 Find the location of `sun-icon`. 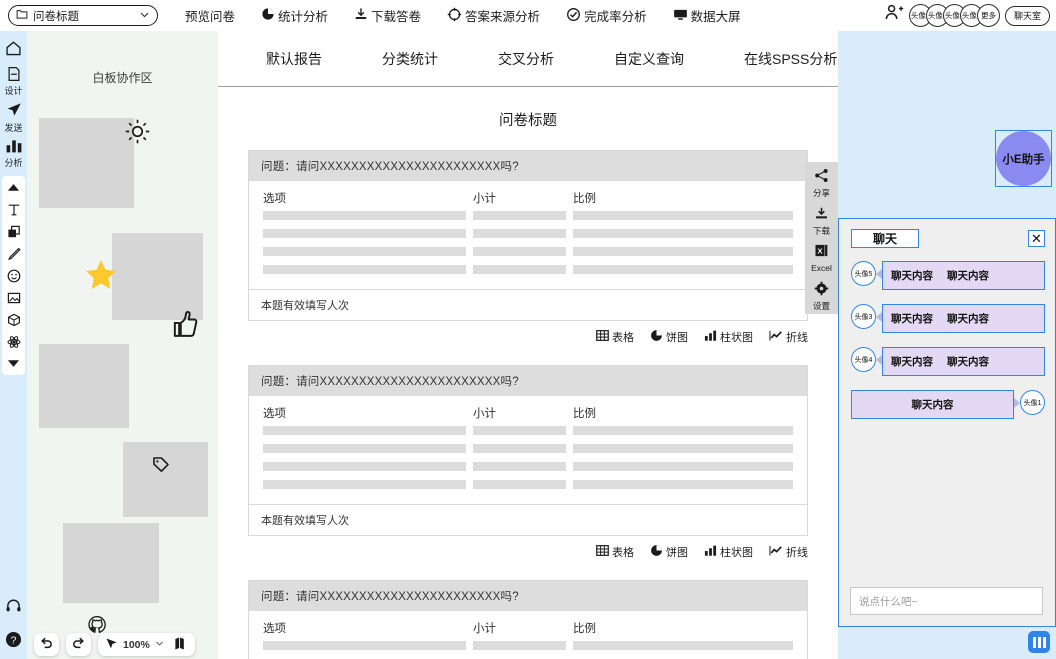

sun-icon is located at coordinates (137, 134).